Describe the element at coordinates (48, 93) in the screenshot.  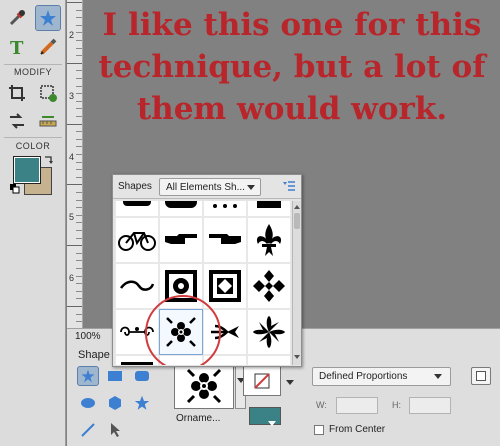
I see `recompose-tool-button` at that location.